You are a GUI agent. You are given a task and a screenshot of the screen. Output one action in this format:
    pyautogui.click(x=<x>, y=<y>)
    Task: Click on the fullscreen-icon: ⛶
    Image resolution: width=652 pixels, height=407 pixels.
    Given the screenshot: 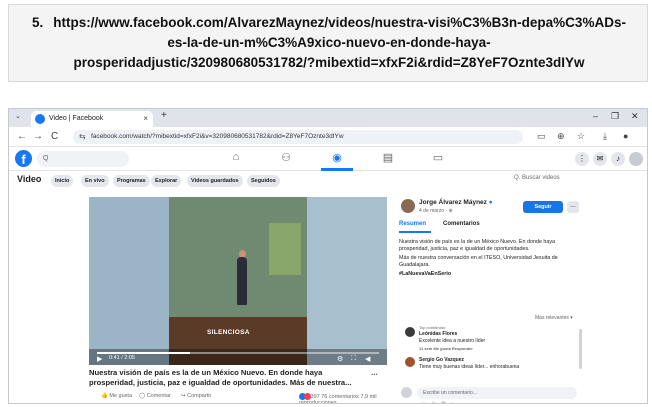 What is the action you would take?
    pyautogui.click(x=353, y=359)
    